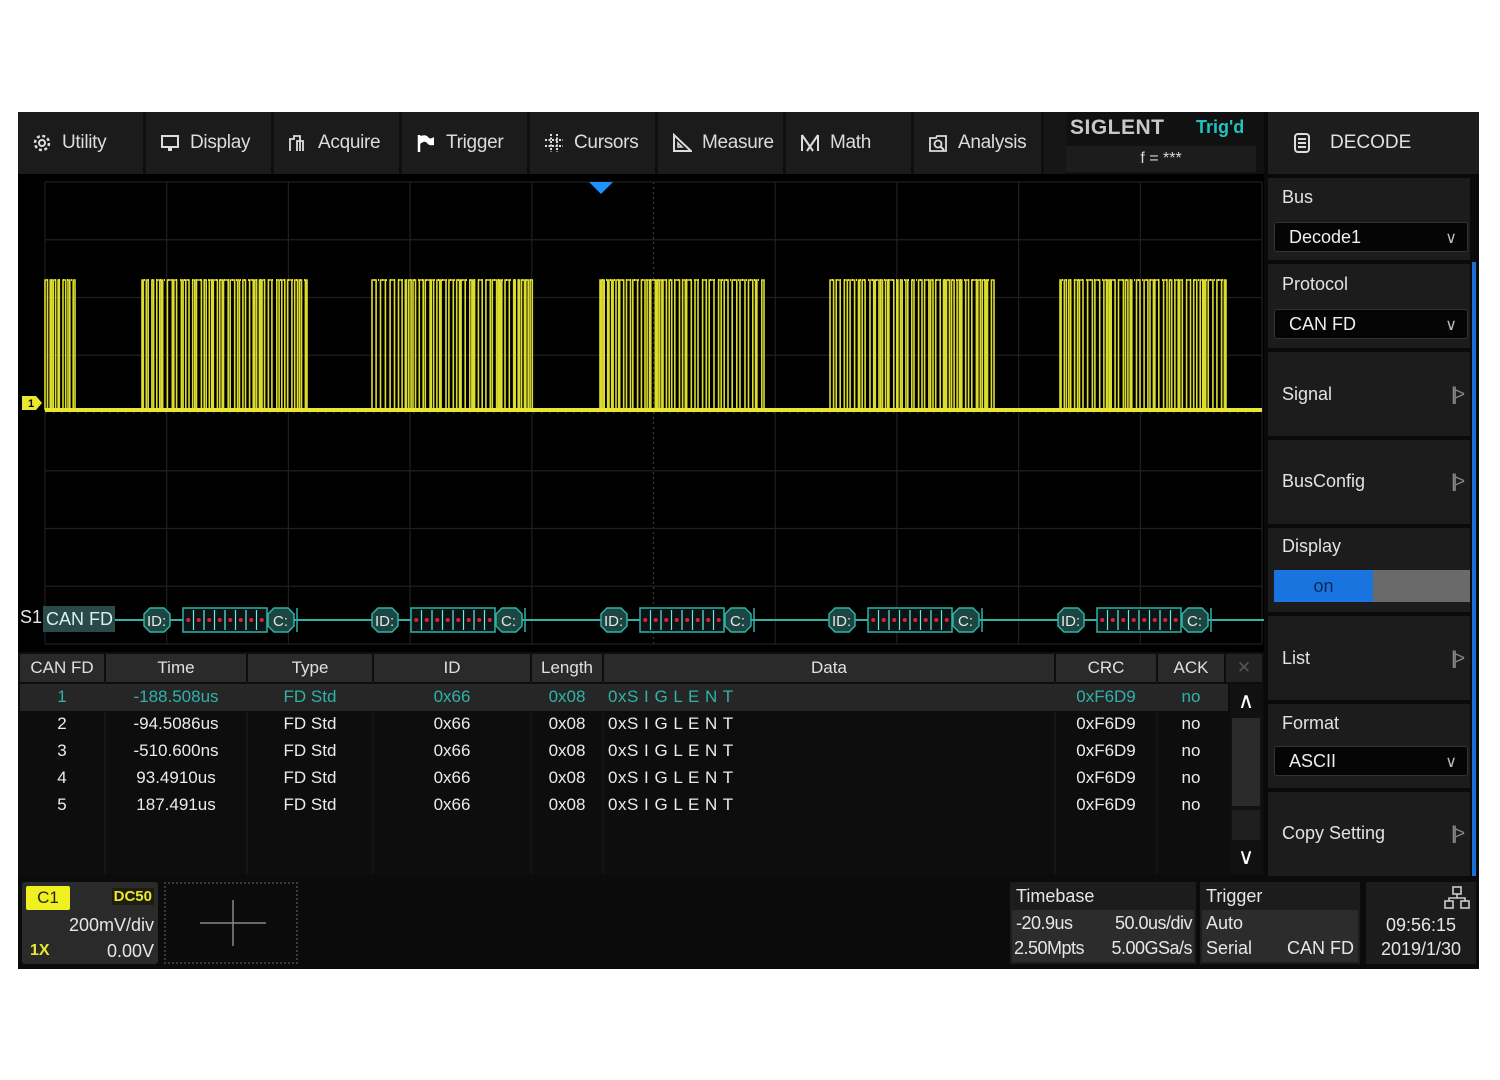 The image size is (1500, 1080). I want to click on channel1-probe: 1X, so click(40, 950).